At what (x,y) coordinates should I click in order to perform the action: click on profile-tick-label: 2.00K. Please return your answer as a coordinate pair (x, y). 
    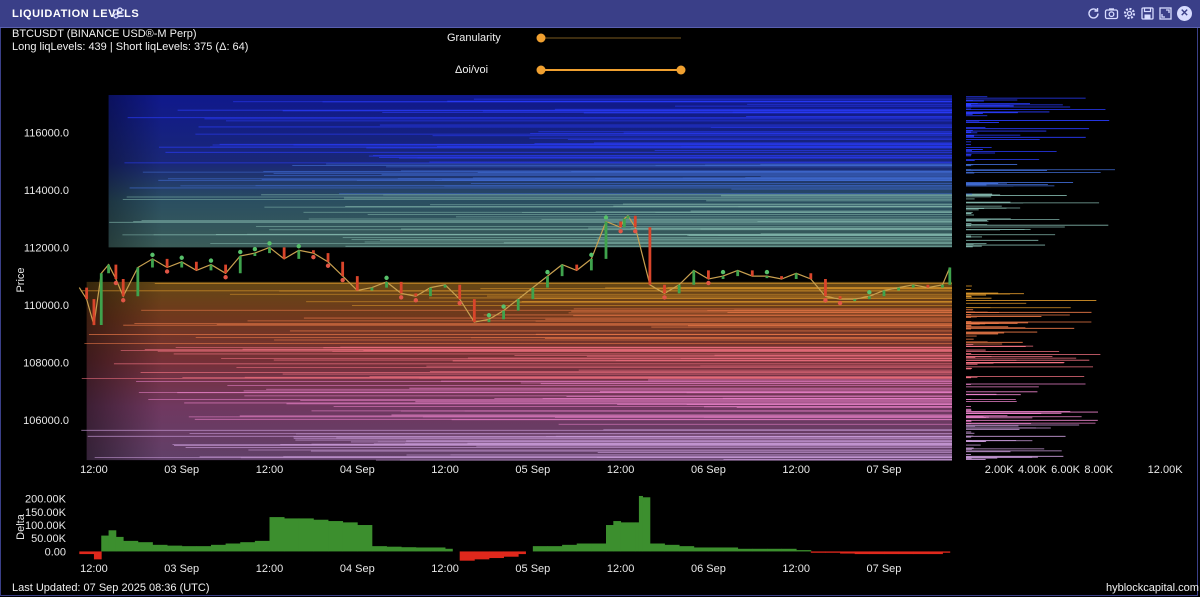
    Looking at the image, I should click on (999, 470).